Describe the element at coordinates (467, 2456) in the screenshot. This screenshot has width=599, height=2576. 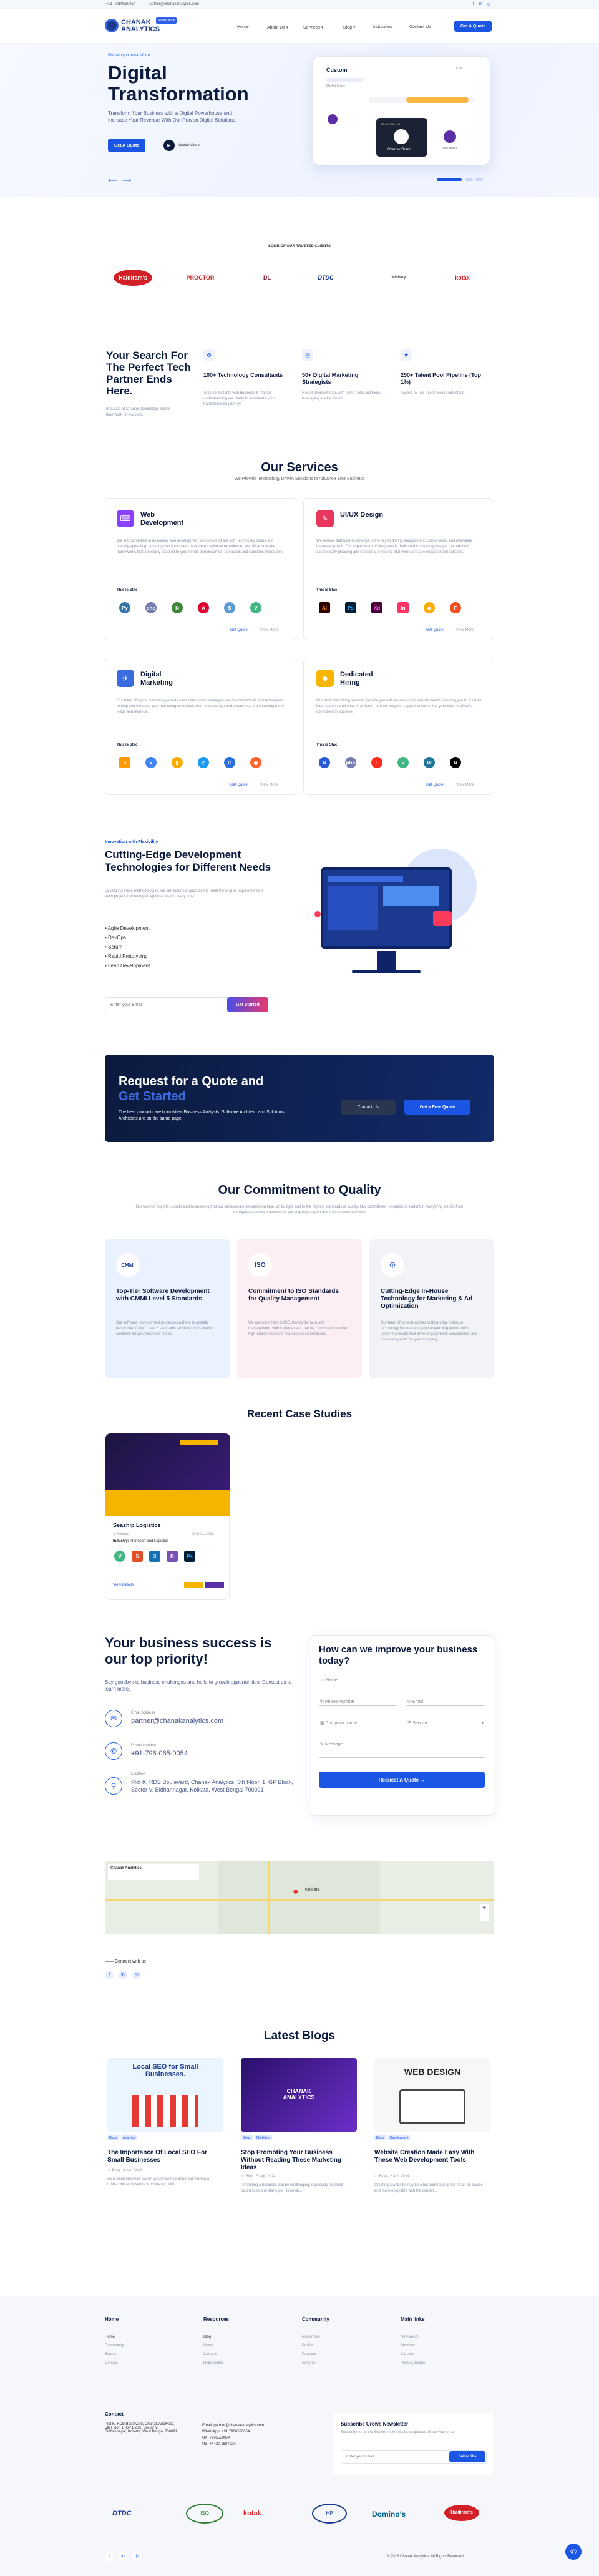
I see `subscribe-button: Subscribe` at that location.